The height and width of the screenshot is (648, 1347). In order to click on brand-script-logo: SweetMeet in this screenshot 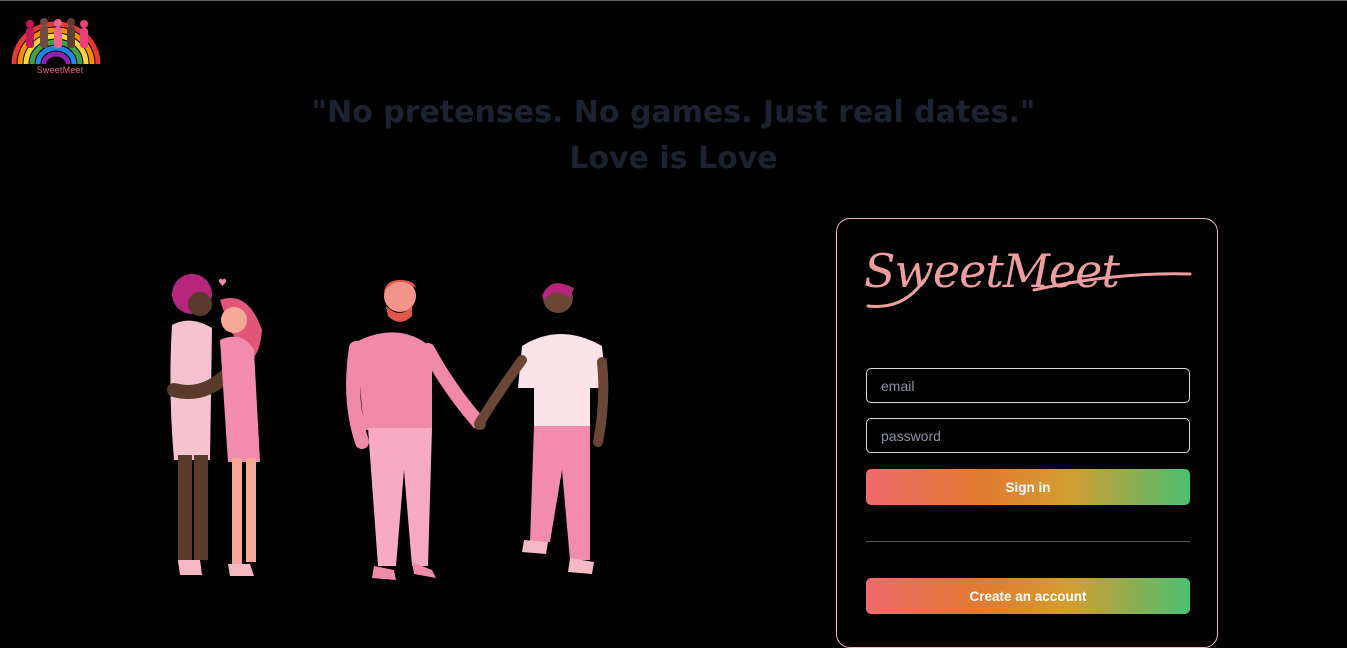, I will do `click(1029, 280)`.